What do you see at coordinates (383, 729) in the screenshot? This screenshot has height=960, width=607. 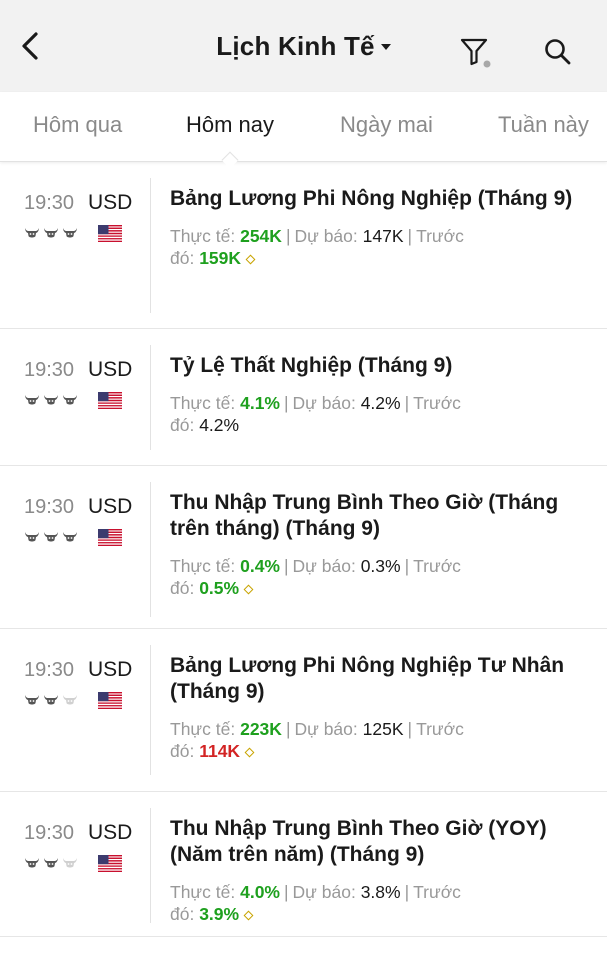 I see `forecast-value: 125K` at bounding box center [383, 729].